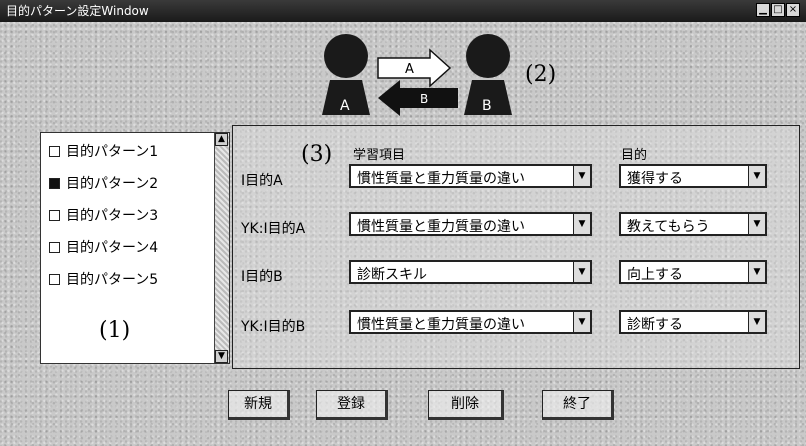  Describe the element at coordinates (778, 10) in the screenshot. I see `maximize-button: □` at that location.